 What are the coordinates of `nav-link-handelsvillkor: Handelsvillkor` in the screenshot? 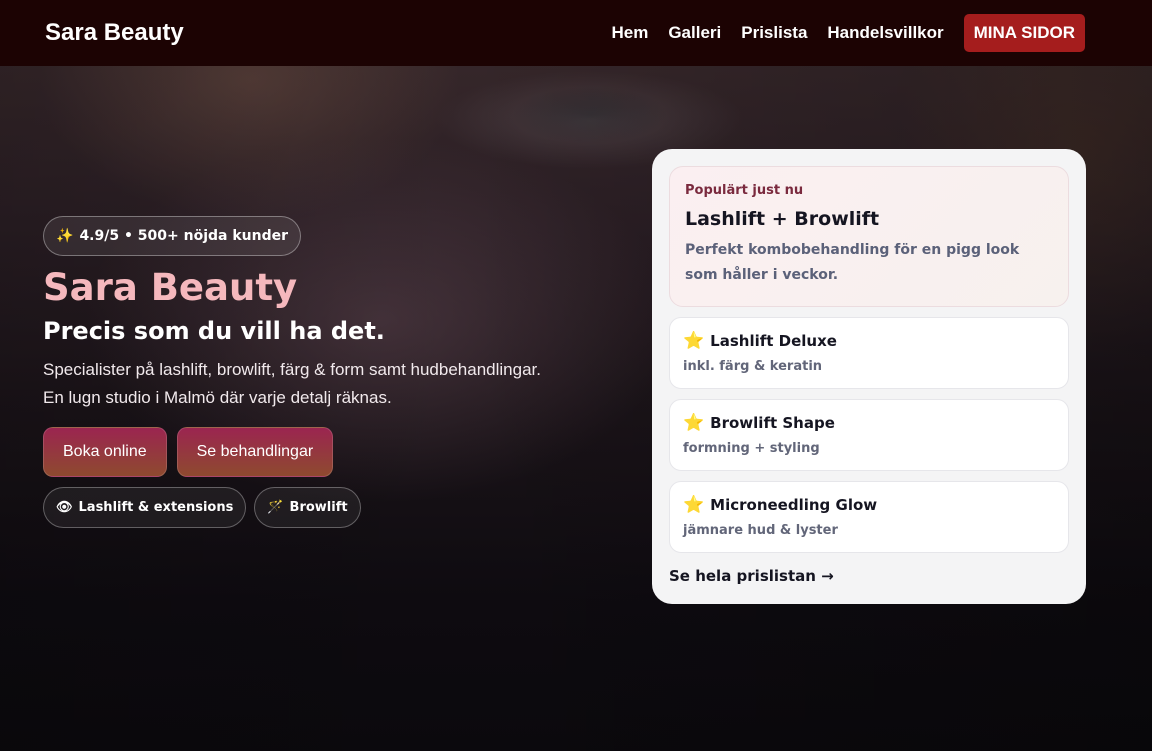 It's located at (885, 33).